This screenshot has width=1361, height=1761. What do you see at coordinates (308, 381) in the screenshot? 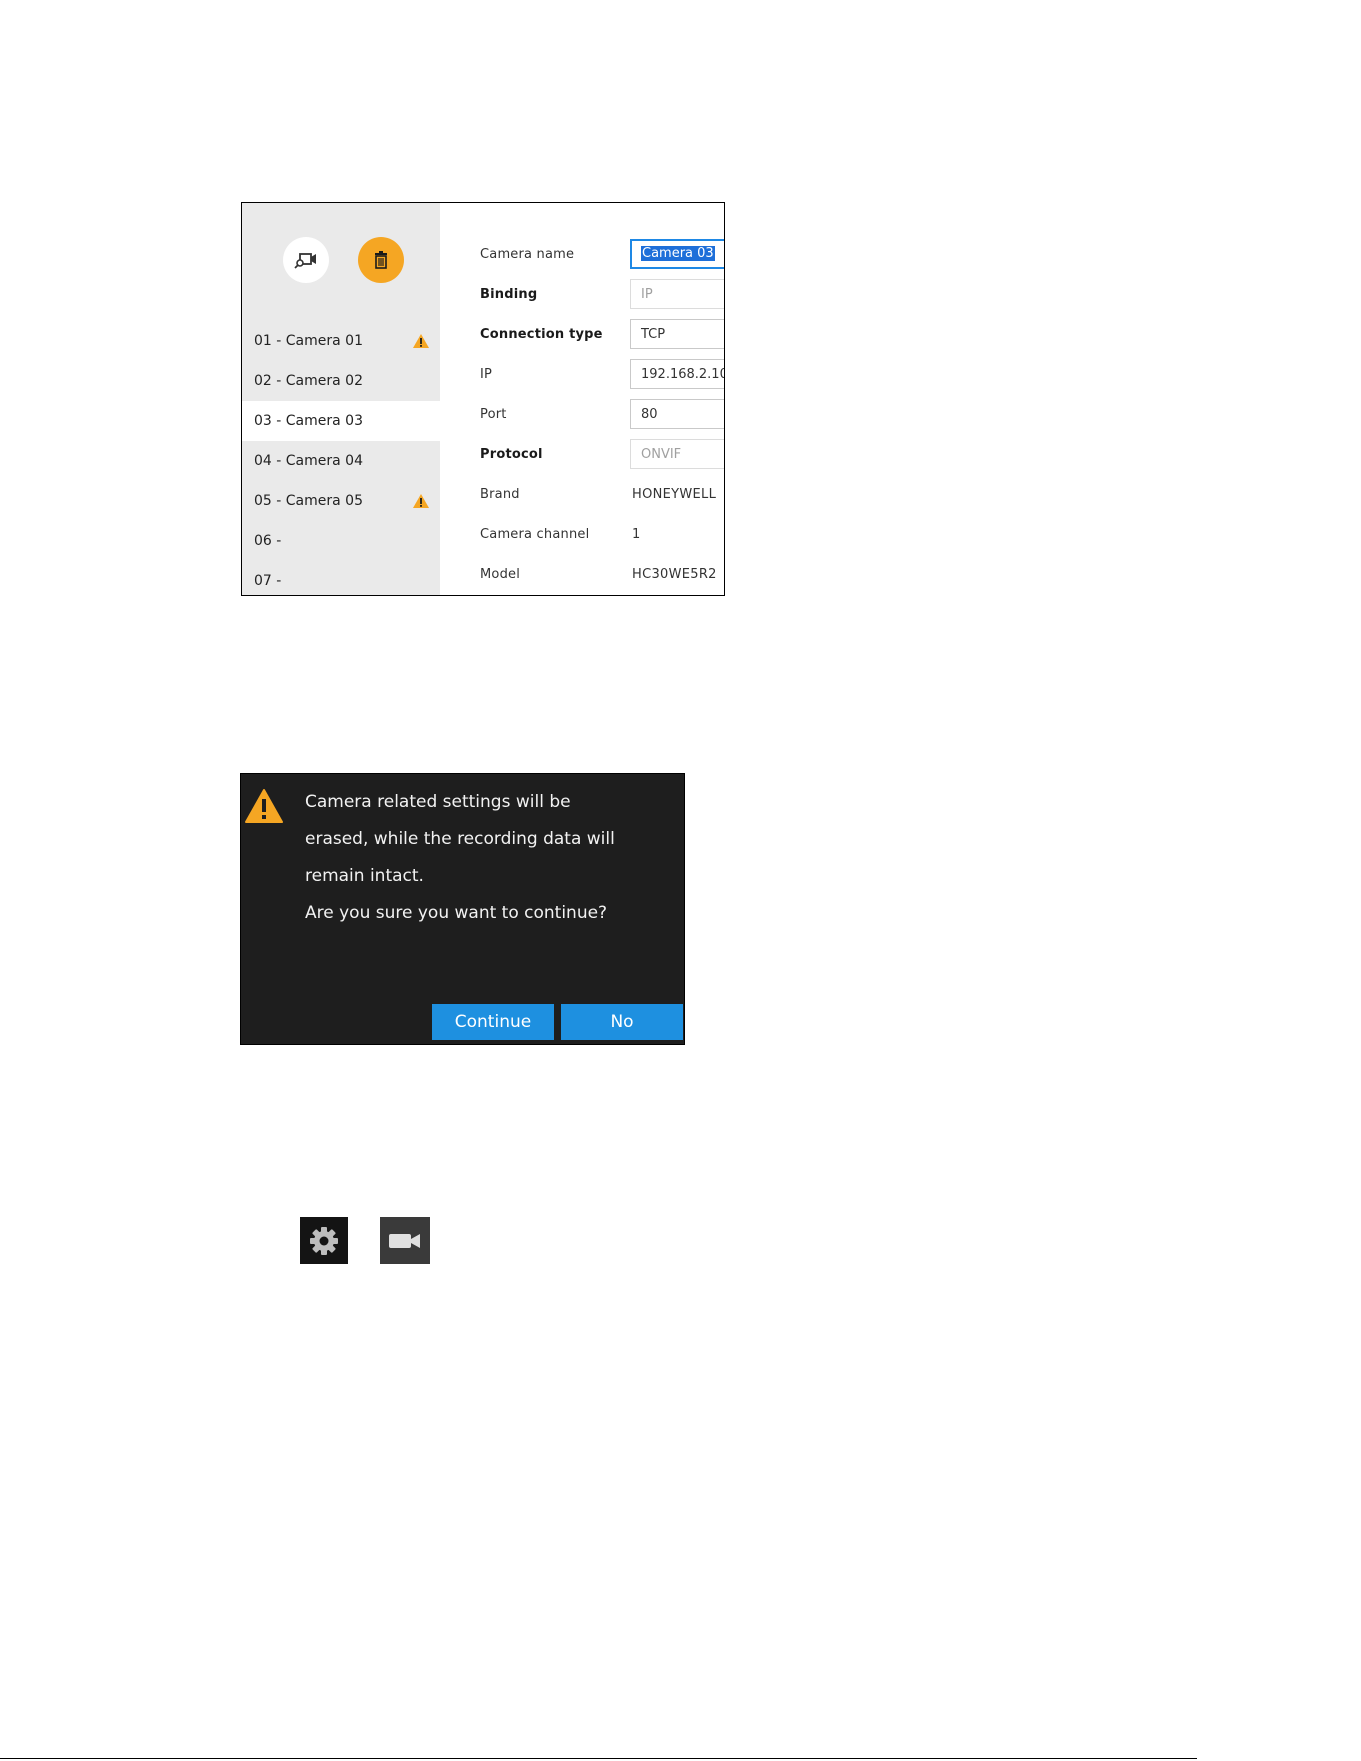
I see `camera-list-item-label: 02 - Camera 02` at bounding box center [308, 381].